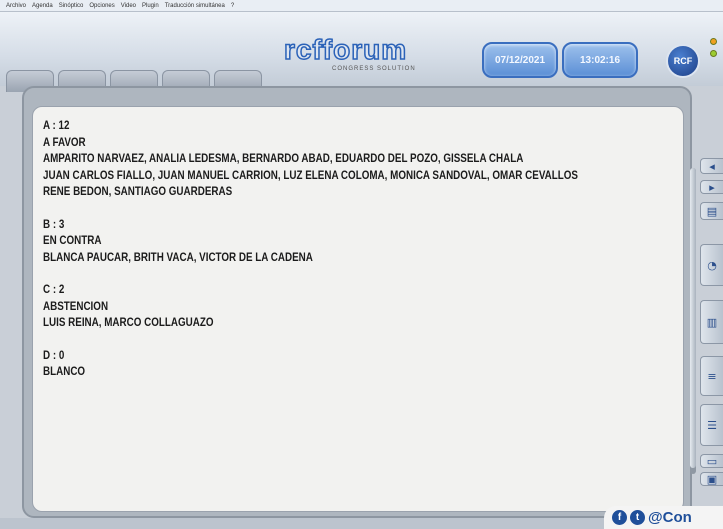  I want to click on right-toolbar: ◂ ▸ ▤ ◔ ▥ ≡ ☰ ▭ ▣, so click(710, 328).